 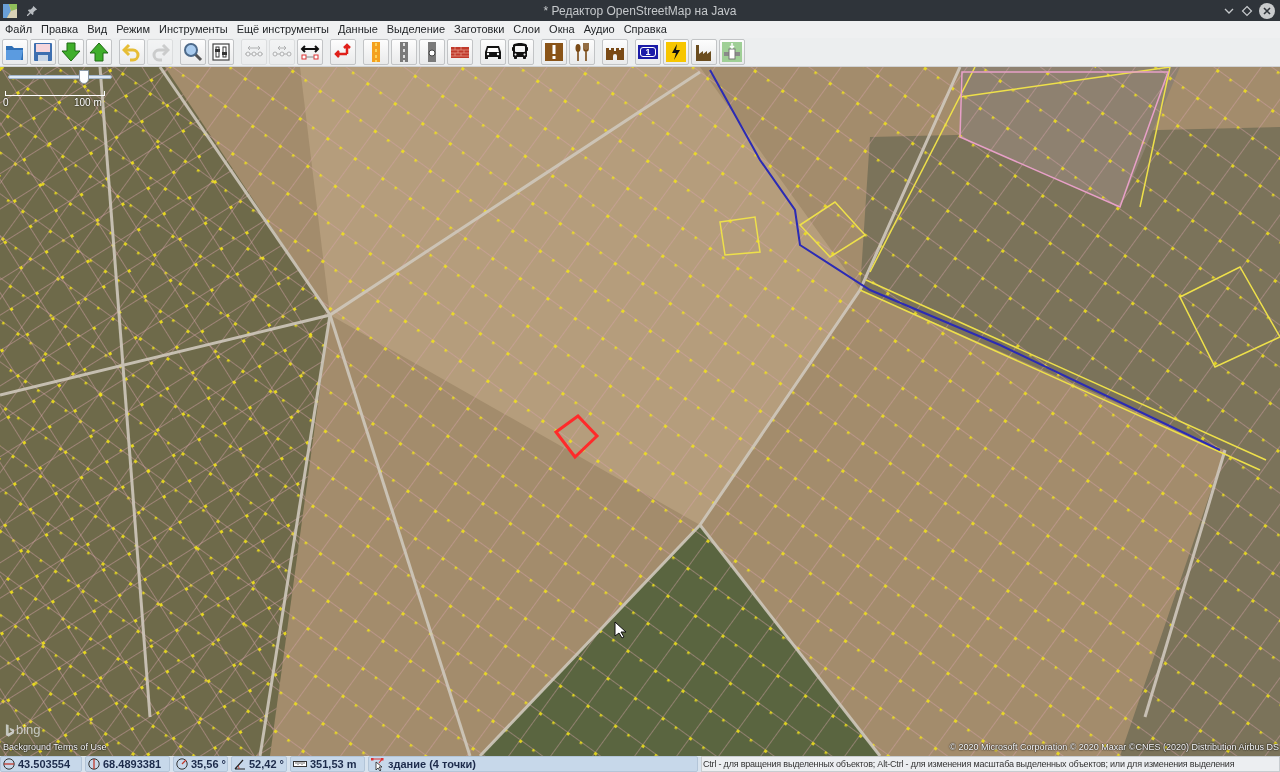 What do you see at coordinates (10, 10) in the screenshot?
I see `app-logo-icon` at bounding box center [10, 10].